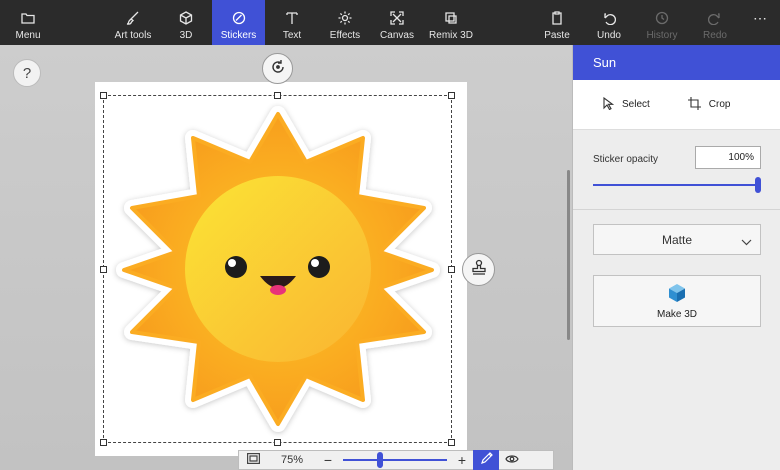 Image resolution: width=780 pixels, height=470 pixels. Describe the element at coordinates (462, 460) in the screenshot. I see `zoom-in-button: +` at that location.